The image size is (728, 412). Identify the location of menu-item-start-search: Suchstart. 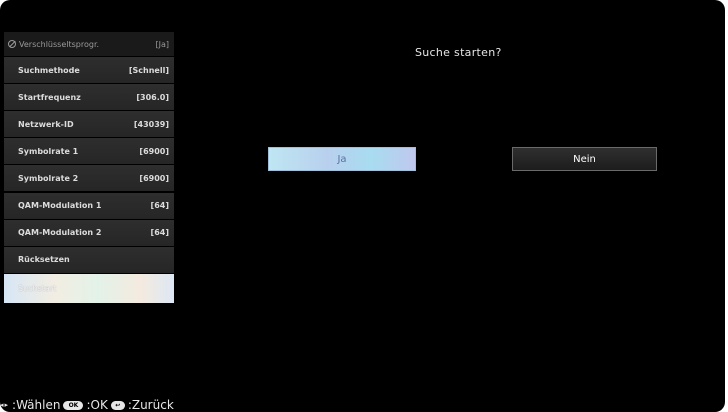
(89, 288).